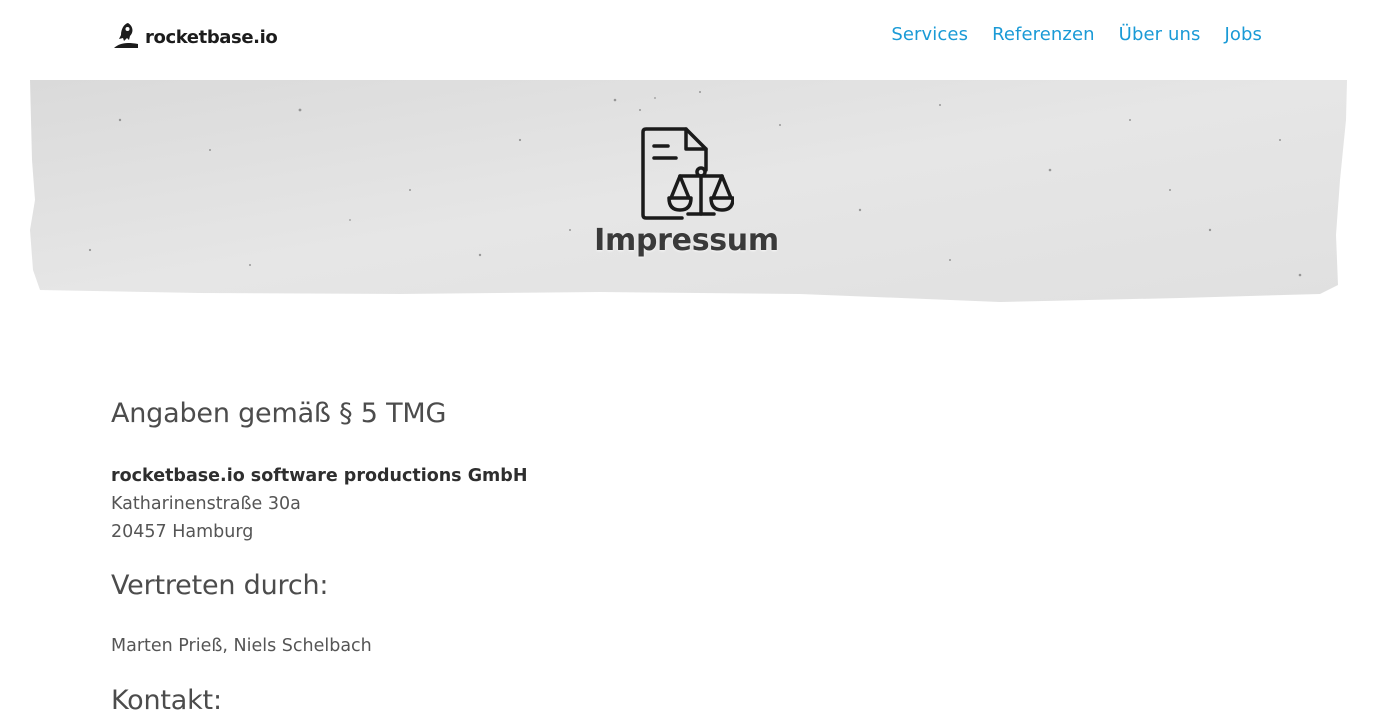 This screenshot has height=717, width=1373. Describe the element at coordinates (126, 35) in the screenshot. I see `rocket-icon` at that location.